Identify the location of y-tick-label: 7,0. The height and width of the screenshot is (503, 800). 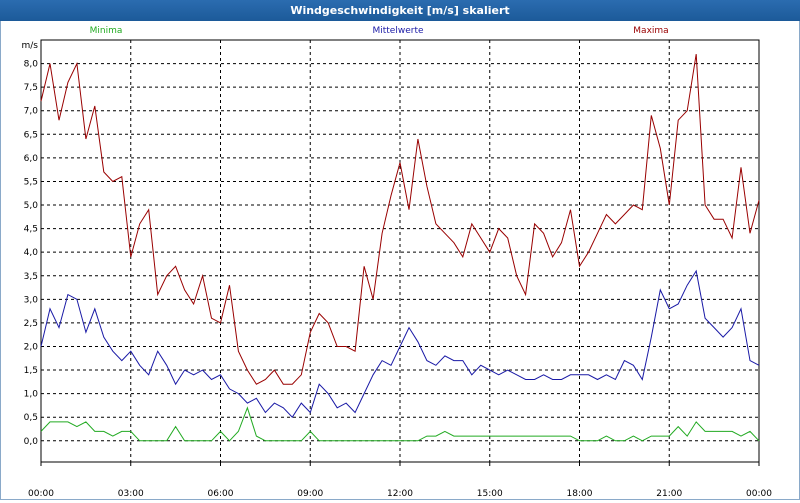
(31, 112).